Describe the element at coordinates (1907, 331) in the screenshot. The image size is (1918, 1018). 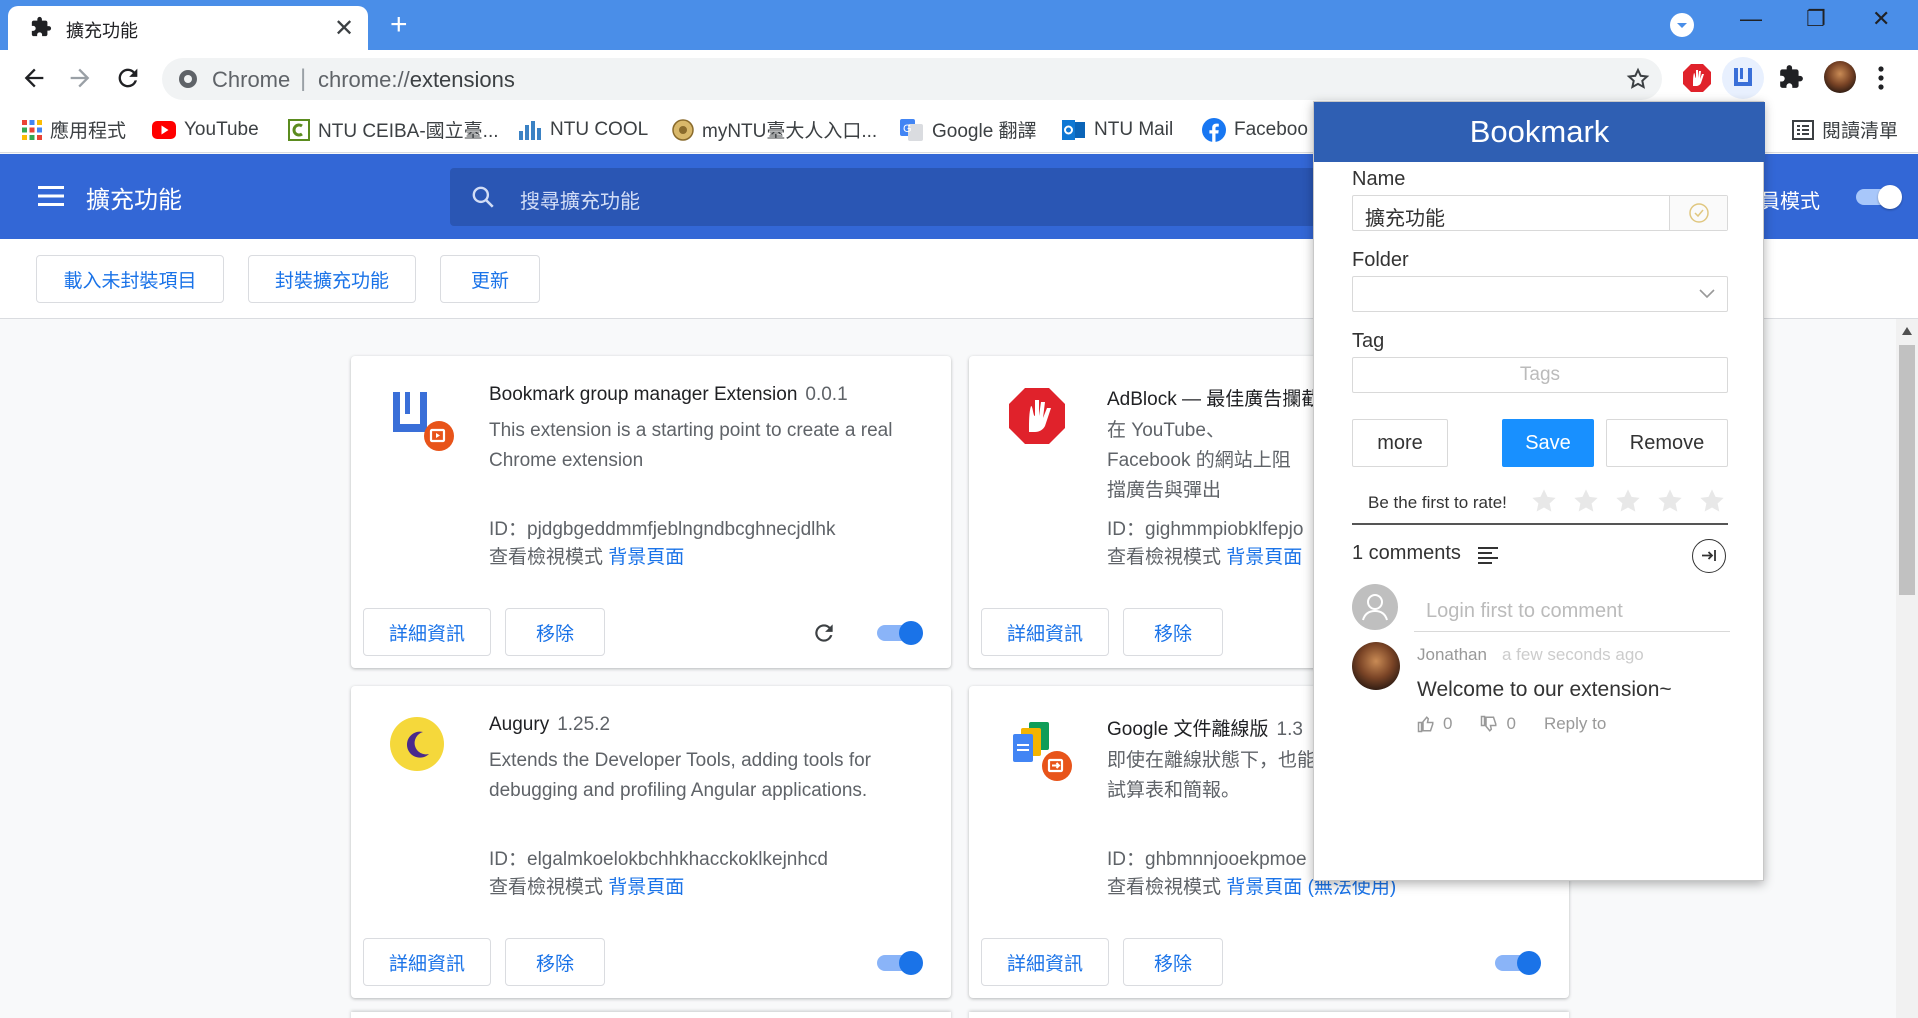
I see `scroll-up-arrow-icon` at that location.